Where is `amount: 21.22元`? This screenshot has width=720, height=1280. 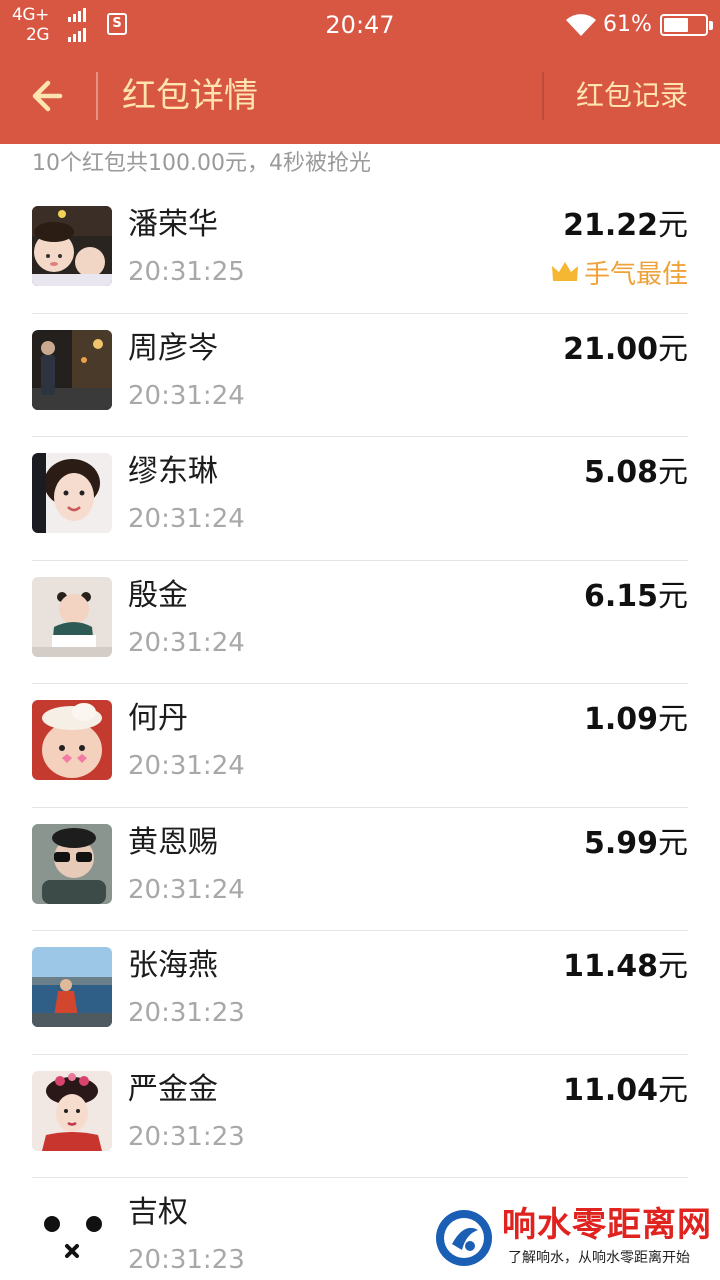
amount: 21.22元 is located at coordinates (625, 226).